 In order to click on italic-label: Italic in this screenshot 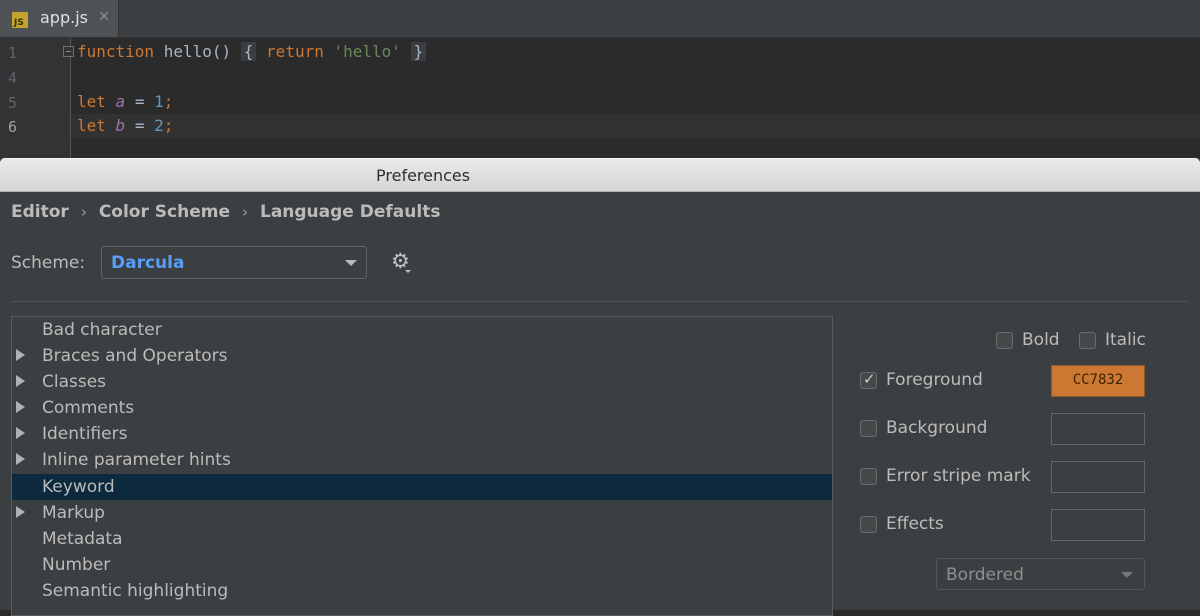, I will do `click(1125, 340)`.